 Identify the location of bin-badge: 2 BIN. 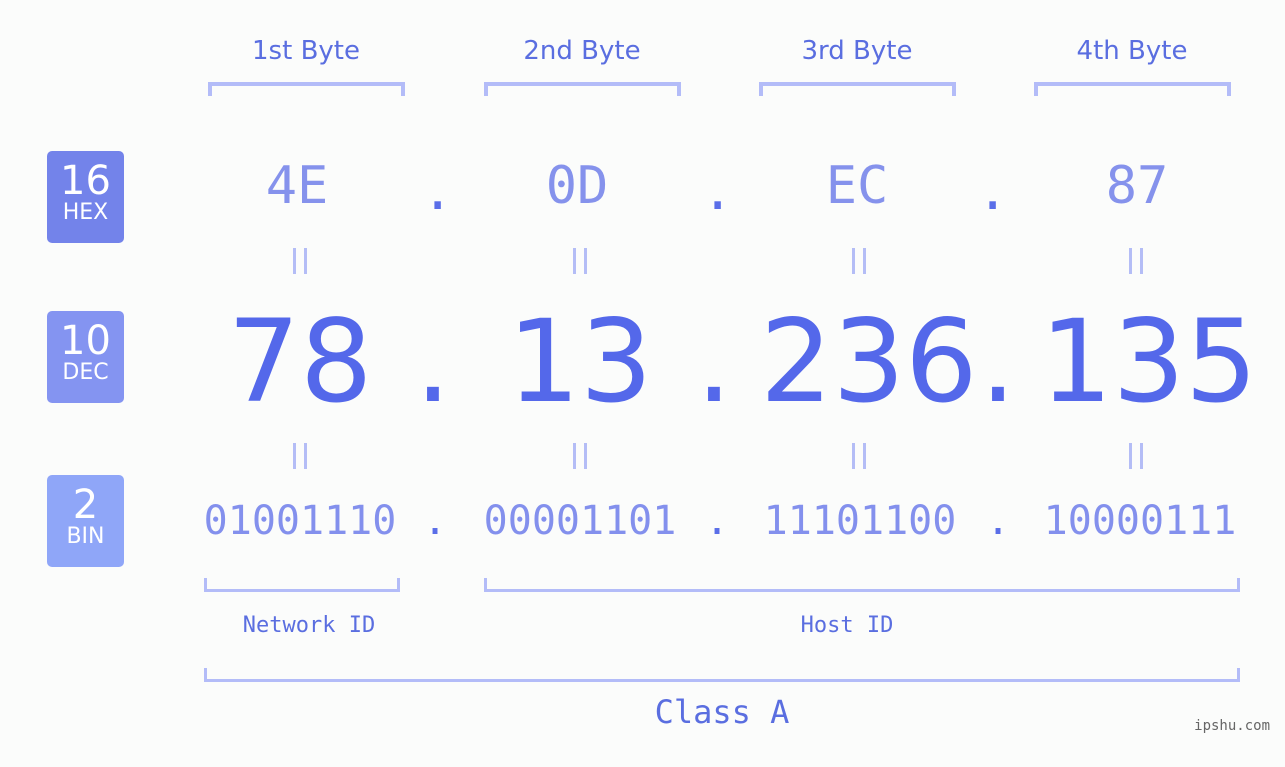
(85, 521).